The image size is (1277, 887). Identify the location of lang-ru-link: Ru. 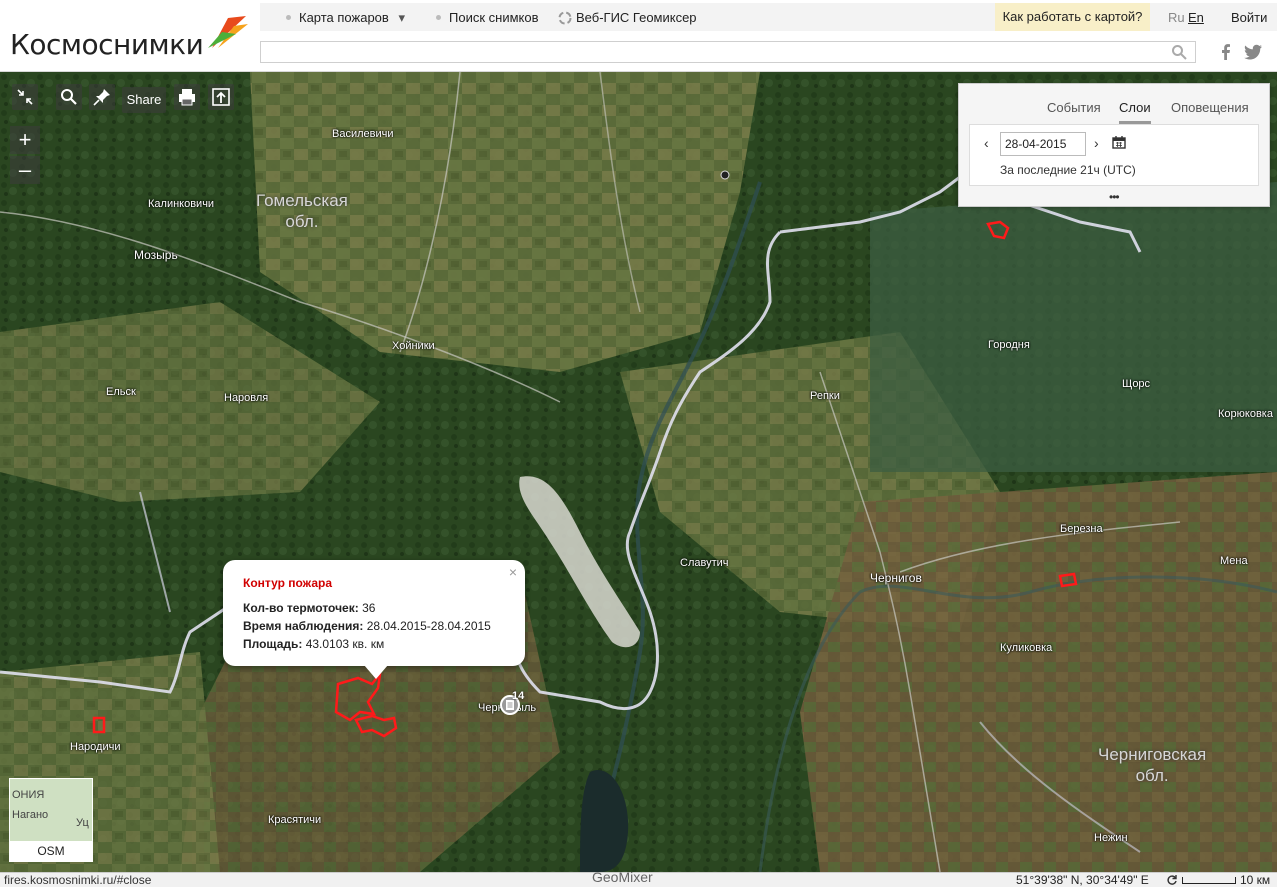
(1176, 17).